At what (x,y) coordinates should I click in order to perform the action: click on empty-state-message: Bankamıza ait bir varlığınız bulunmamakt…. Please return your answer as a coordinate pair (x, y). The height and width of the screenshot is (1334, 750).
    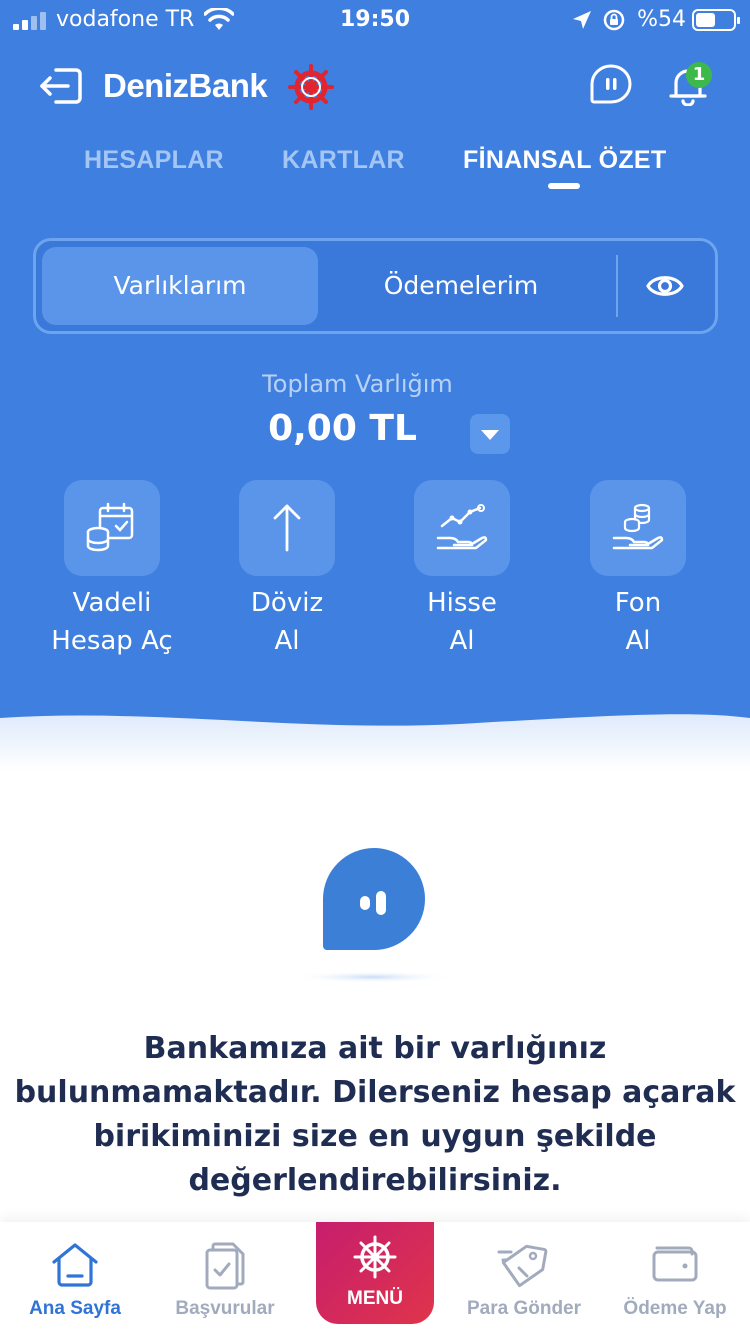
    Looking at the image, I should click on (375, 1115).